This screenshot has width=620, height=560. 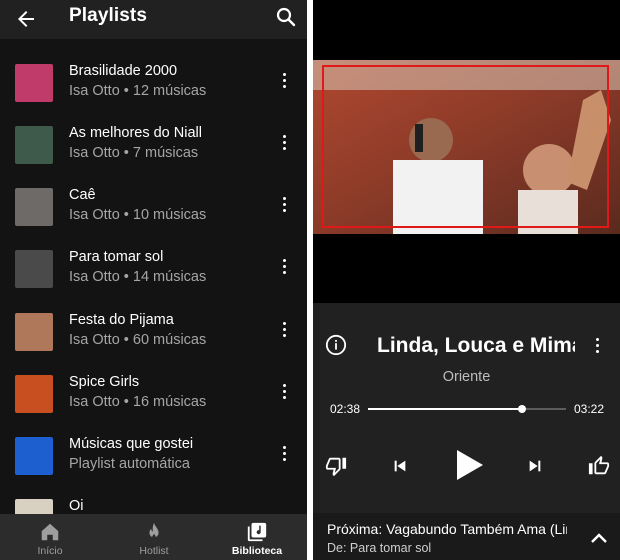 I want to click on nav-item-biblioteca: Biblioteca, so click(x=257, y=537).